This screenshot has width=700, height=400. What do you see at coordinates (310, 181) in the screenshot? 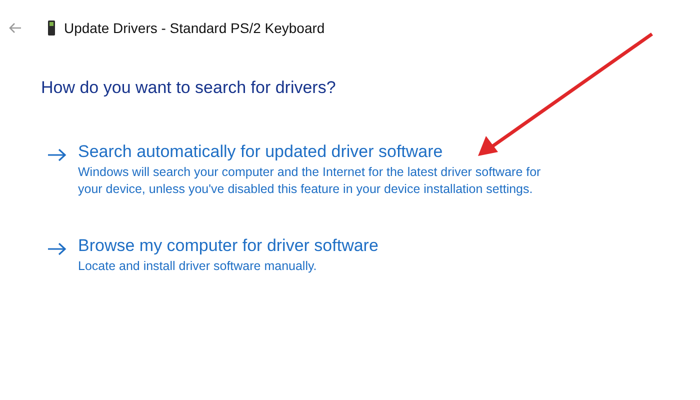
I see `option-description: Windows will search your computer and the Internet for the latest driver software for your device, unless you've disabled this feature in your device installation settings.` at bounding box center [310, 181].